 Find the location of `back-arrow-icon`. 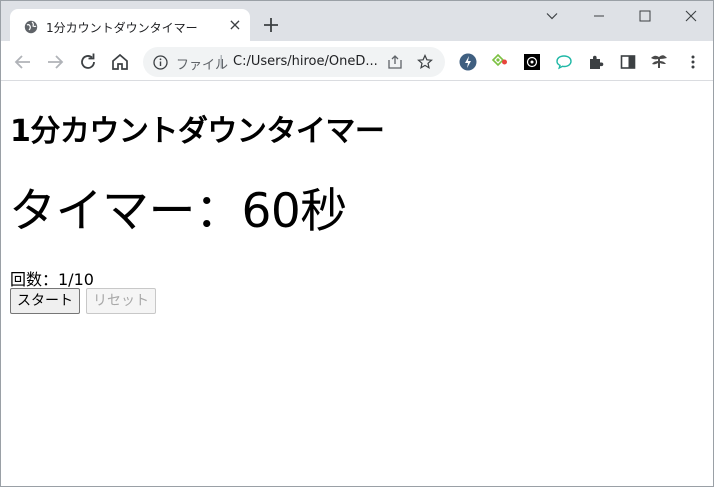

back-arrow-icon is located at coordinates (23, 62).